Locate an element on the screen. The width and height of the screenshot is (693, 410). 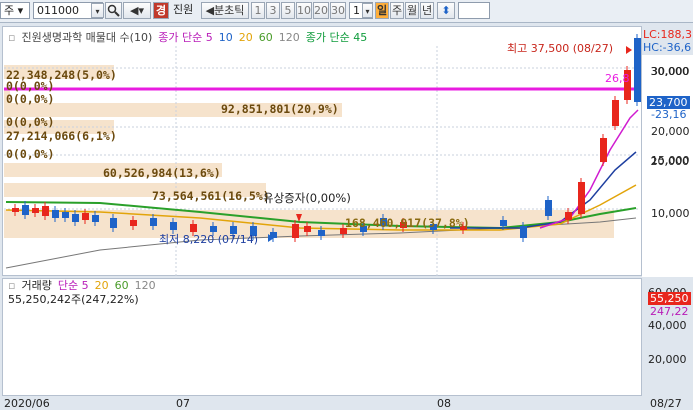
profile-label-9: 73,564,561(16,5%) is located at coordinates (211, 196).